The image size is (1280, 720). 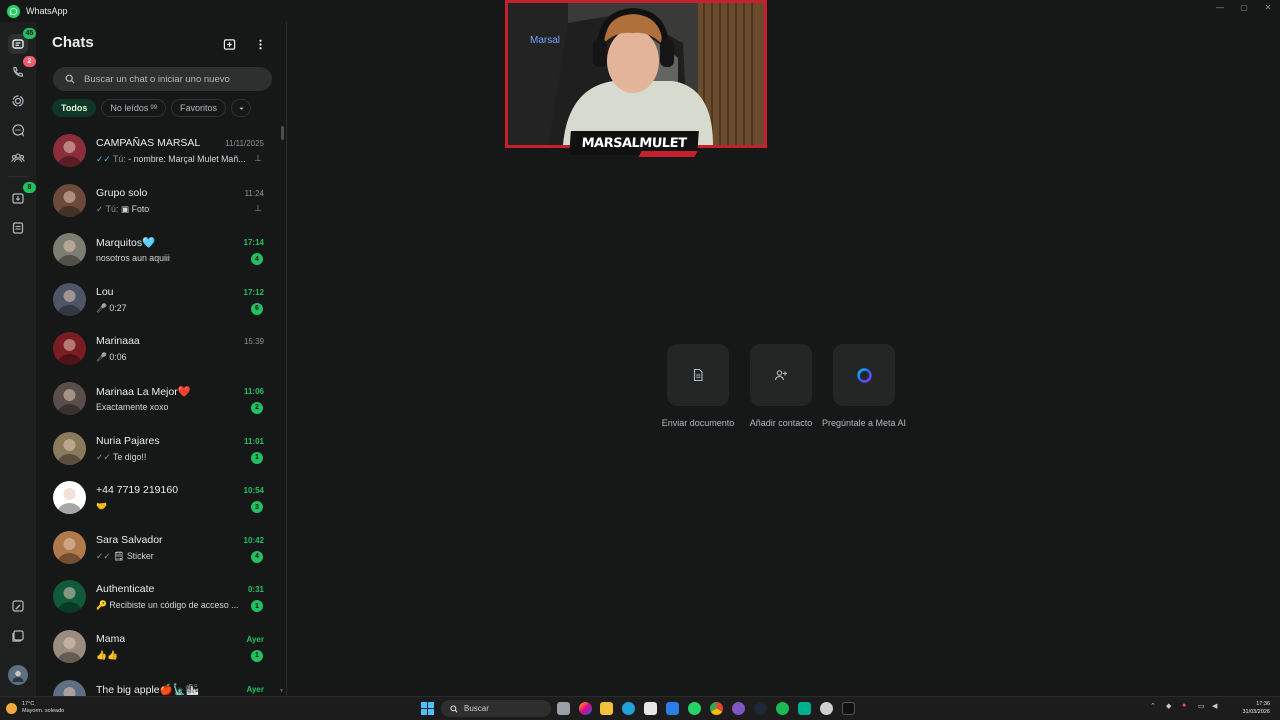 What do you see at coordinates (260, 44) in the screenshot?
I see `menu-button` at bounding box center [260, 44].